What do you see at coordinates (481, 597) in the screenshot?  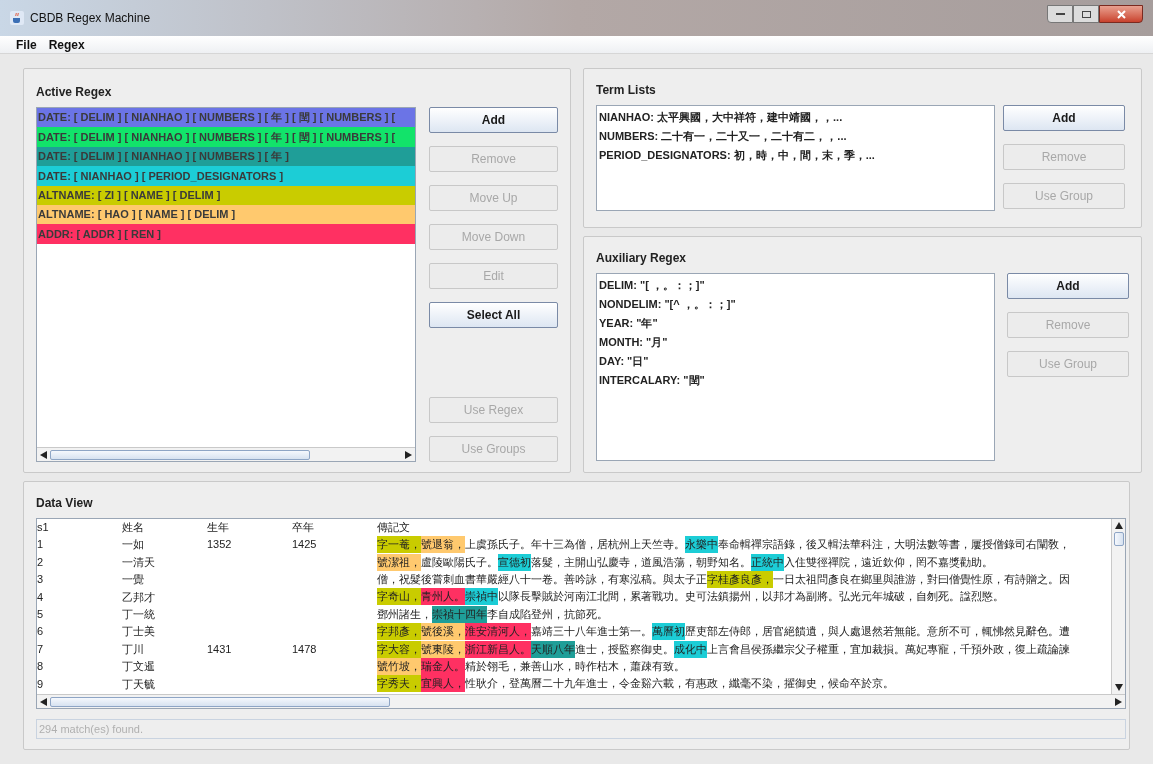 I see `highlighted-match: 崇禎中` at bounding box center [481, 597].